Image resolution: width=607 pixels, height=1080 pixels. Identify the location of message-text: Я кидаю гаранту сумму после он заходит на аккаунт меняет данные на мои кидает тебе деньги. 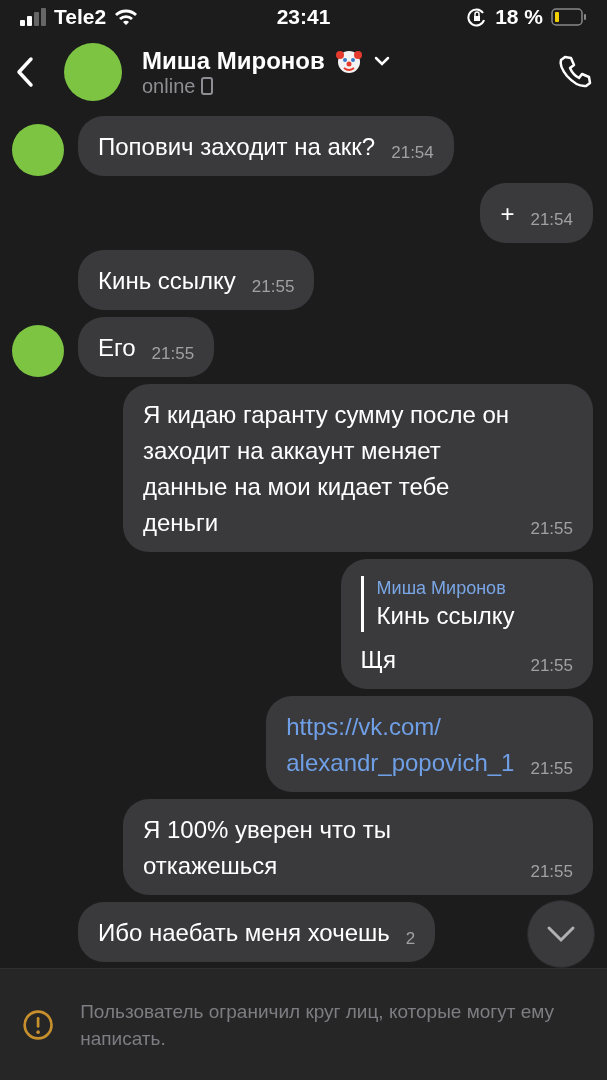
(326, 469).